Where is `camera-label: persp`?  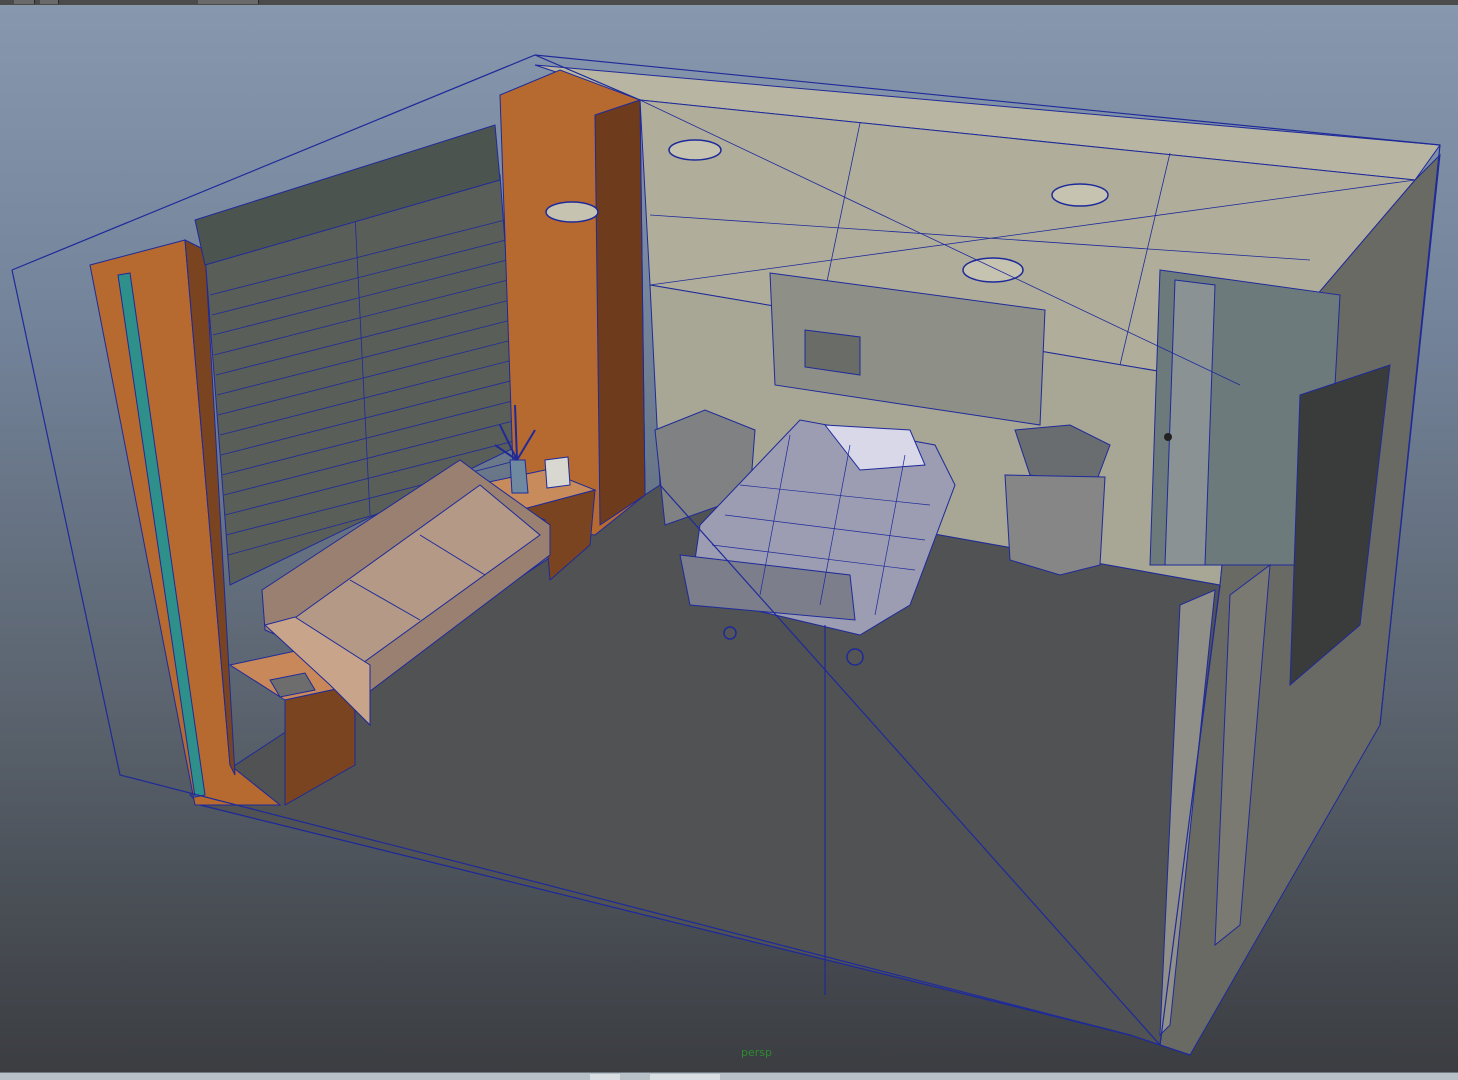 camera-label: persp is located at coordinates (756, 1052).